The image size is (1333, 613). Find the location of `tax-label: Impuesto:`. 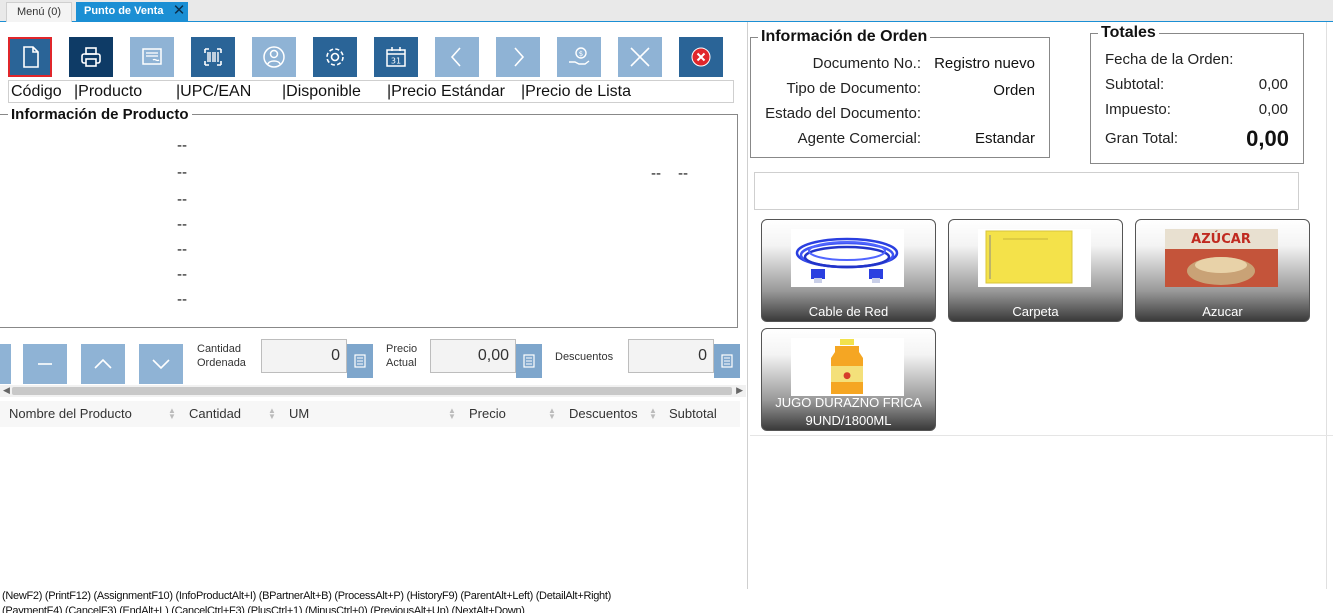

tax-label: Impuesto: is located at coordinates (1138, 109).